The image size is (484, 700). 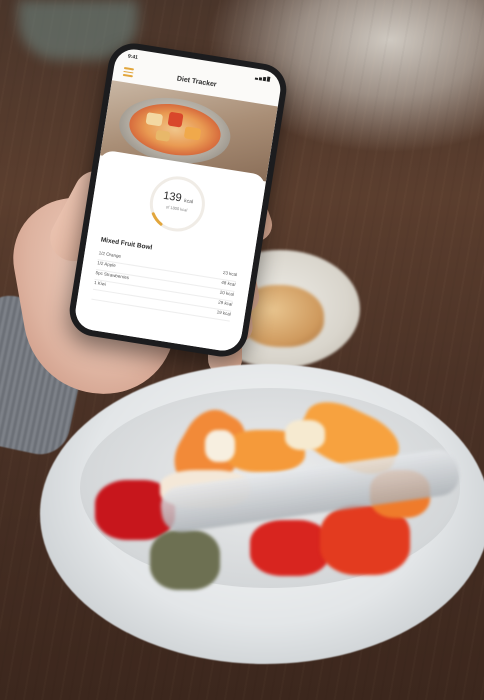 I want to click on status-time: 9:41, so click(x=133, y=57).